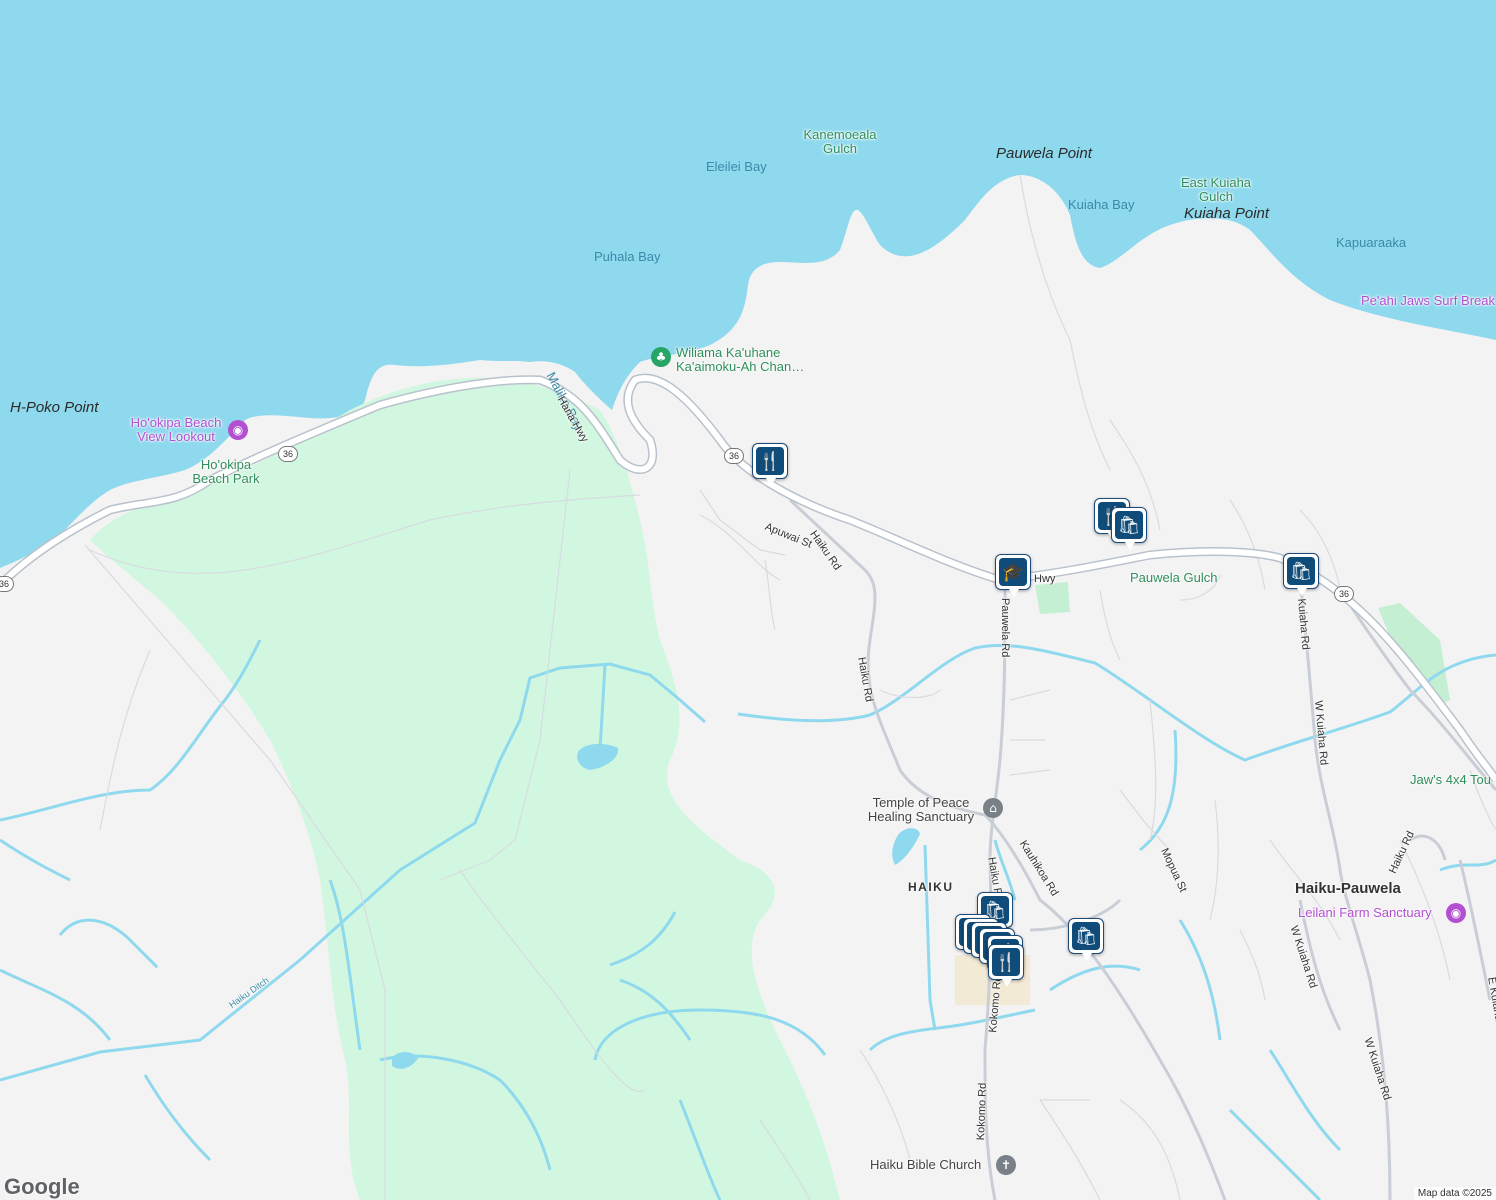 This screenshot has height=1200, width=1496. What do you see at coordinates (993, 808) in the screenshot?
I see `temple-icon: ⌂` at bounding box center [993, 808].